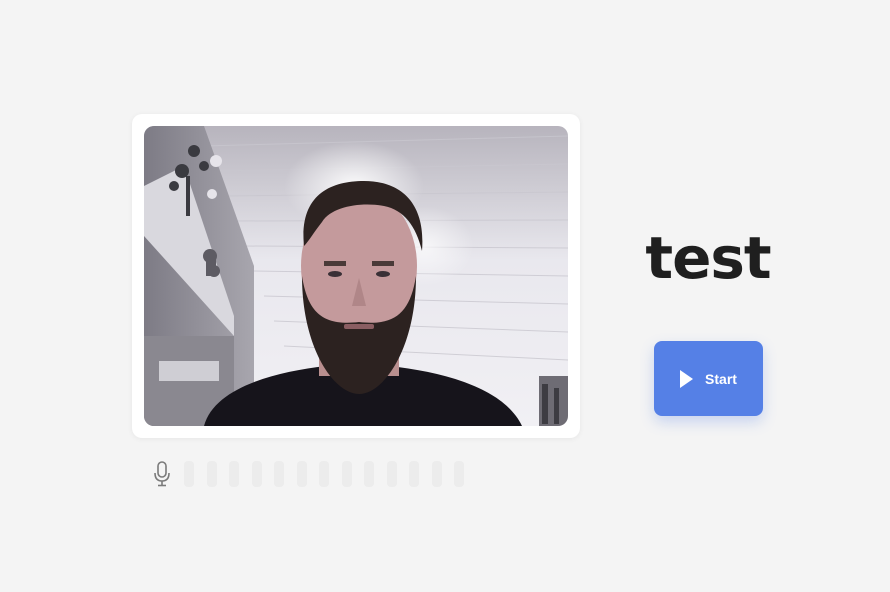  Describe the element at coordinates (162, 474) in the screenshot. I see `microphone-icon` at that location.